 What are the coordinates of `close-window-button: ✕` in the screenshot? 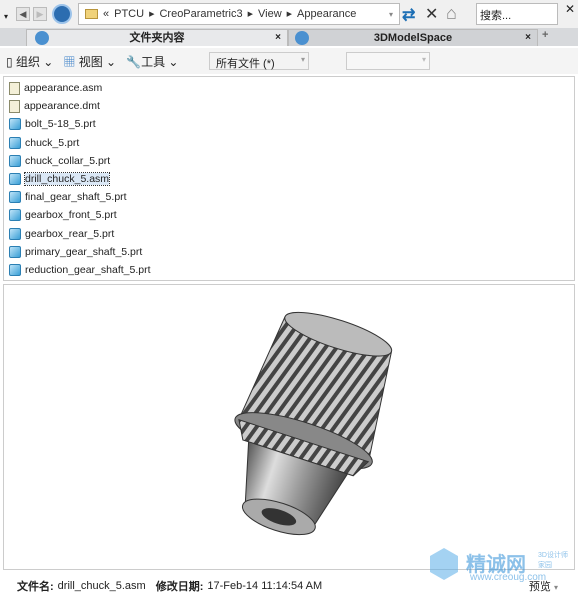 It's located at (570, 9).